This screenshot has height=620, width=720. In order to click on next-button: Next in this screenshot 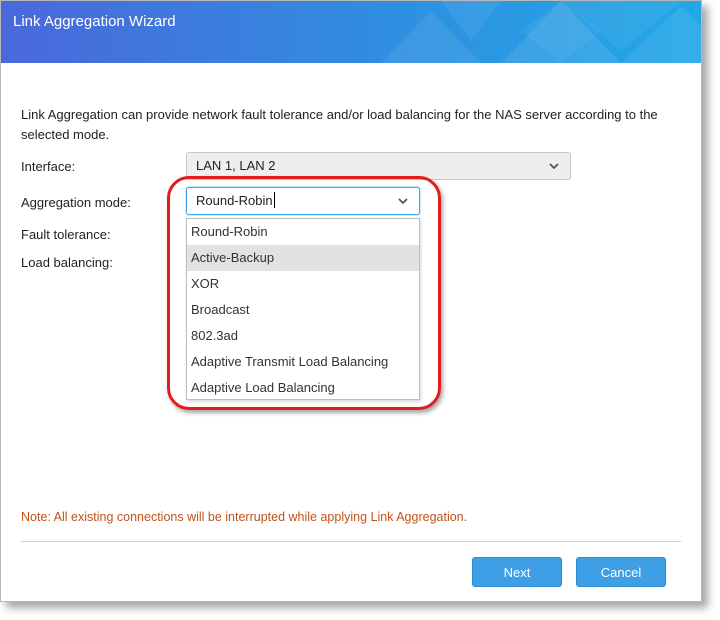, I will do `click(517, 572)`.